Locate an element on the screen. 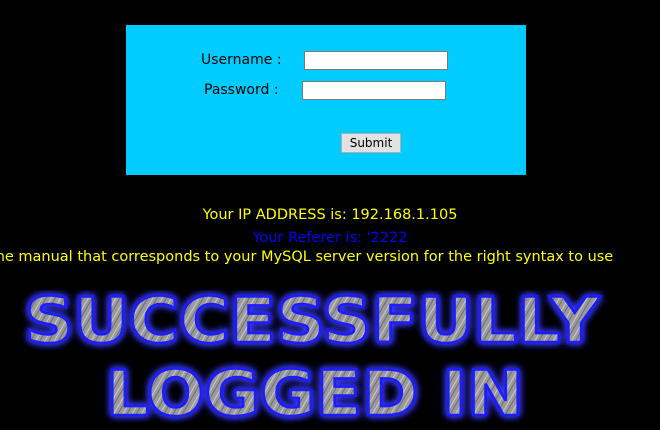 The width and height of the screenshot is (660, 430). referer-text: Your Referer is: '2222 is located at coordinates (330, 238).